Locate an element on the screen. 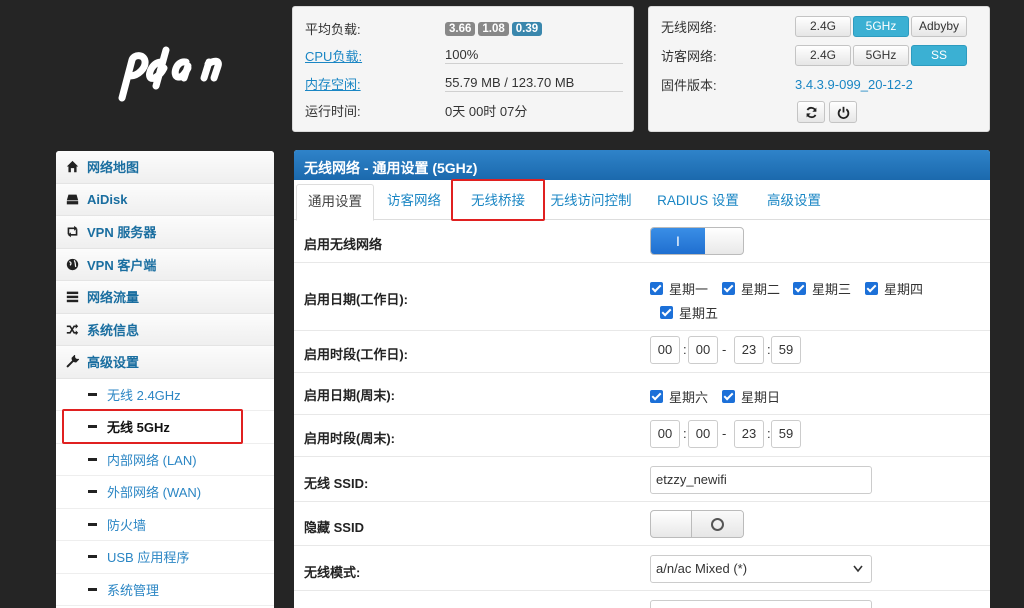 Image resolution: width=1024 pixels, height=608 pixels. ssid-input: etzzy_newifi is located at coordinates (761, 480).